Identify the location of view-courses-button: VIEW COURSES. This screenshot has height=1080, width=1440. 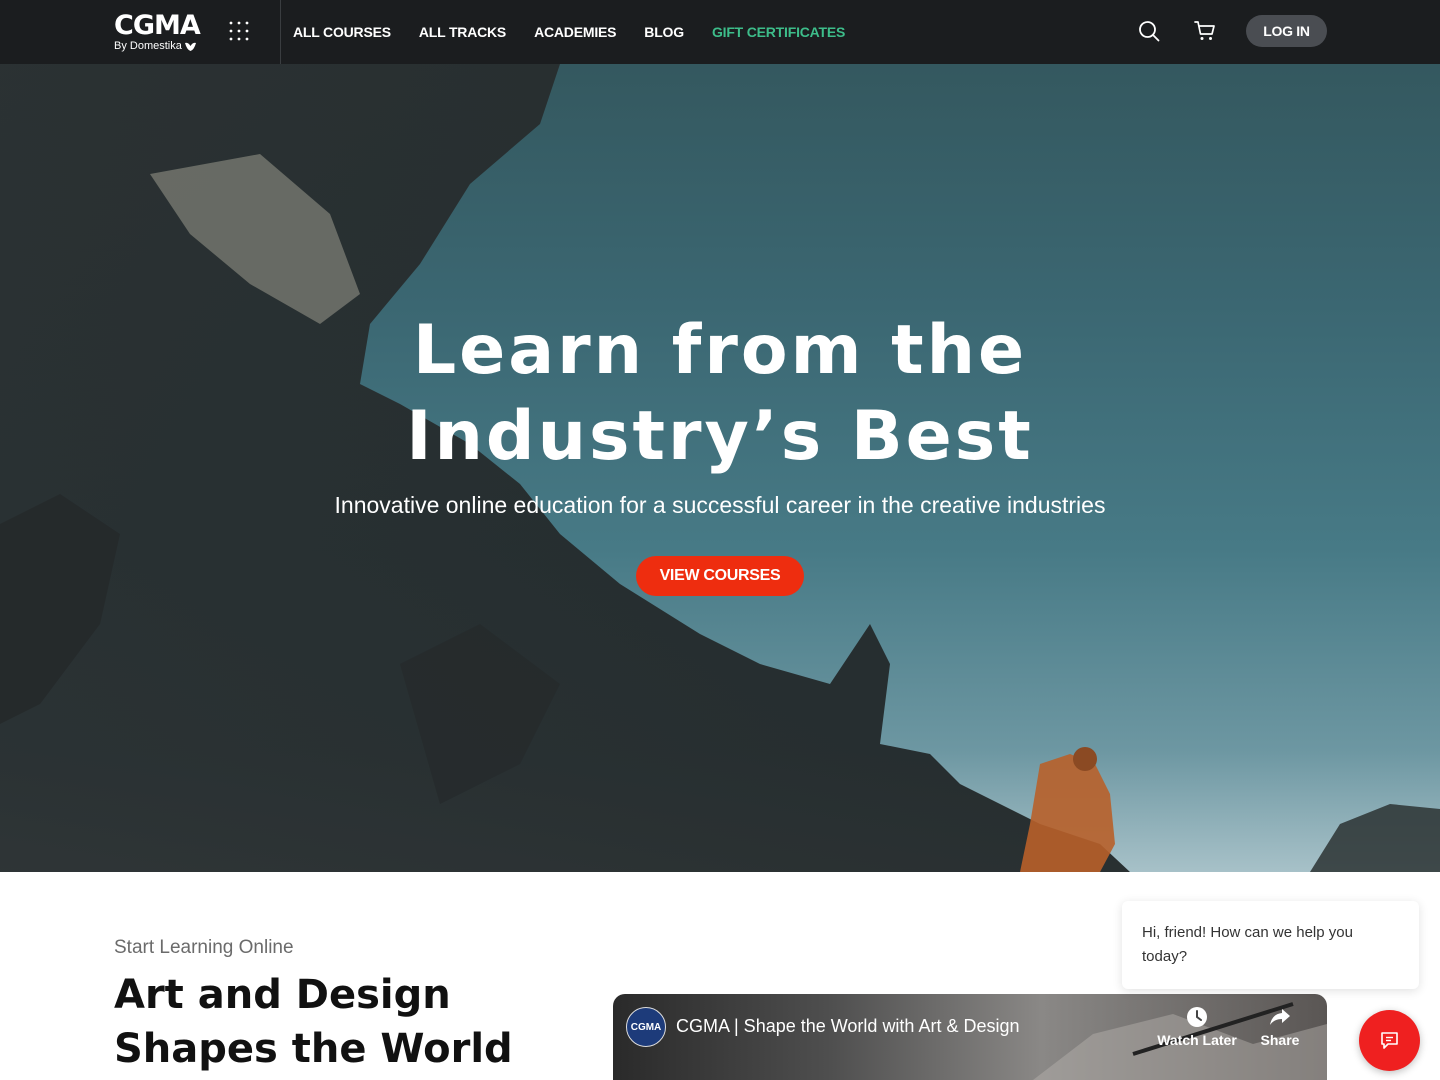
(720, 576).